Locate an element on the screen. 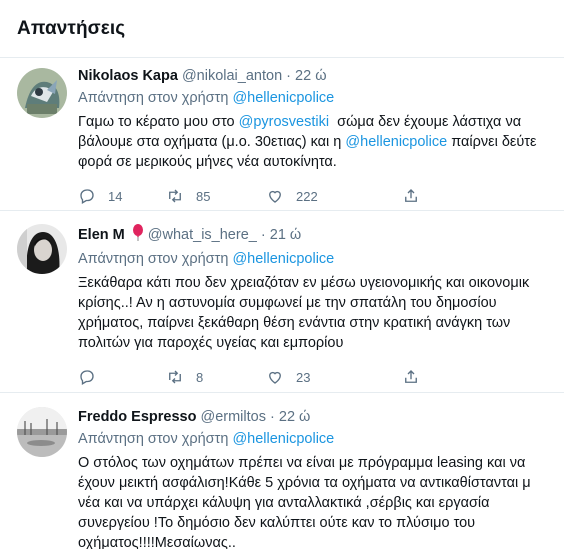  tweet-meta: Freddo Espresso @ermiltos · 22 ώ is located at coordinates (319, 417).